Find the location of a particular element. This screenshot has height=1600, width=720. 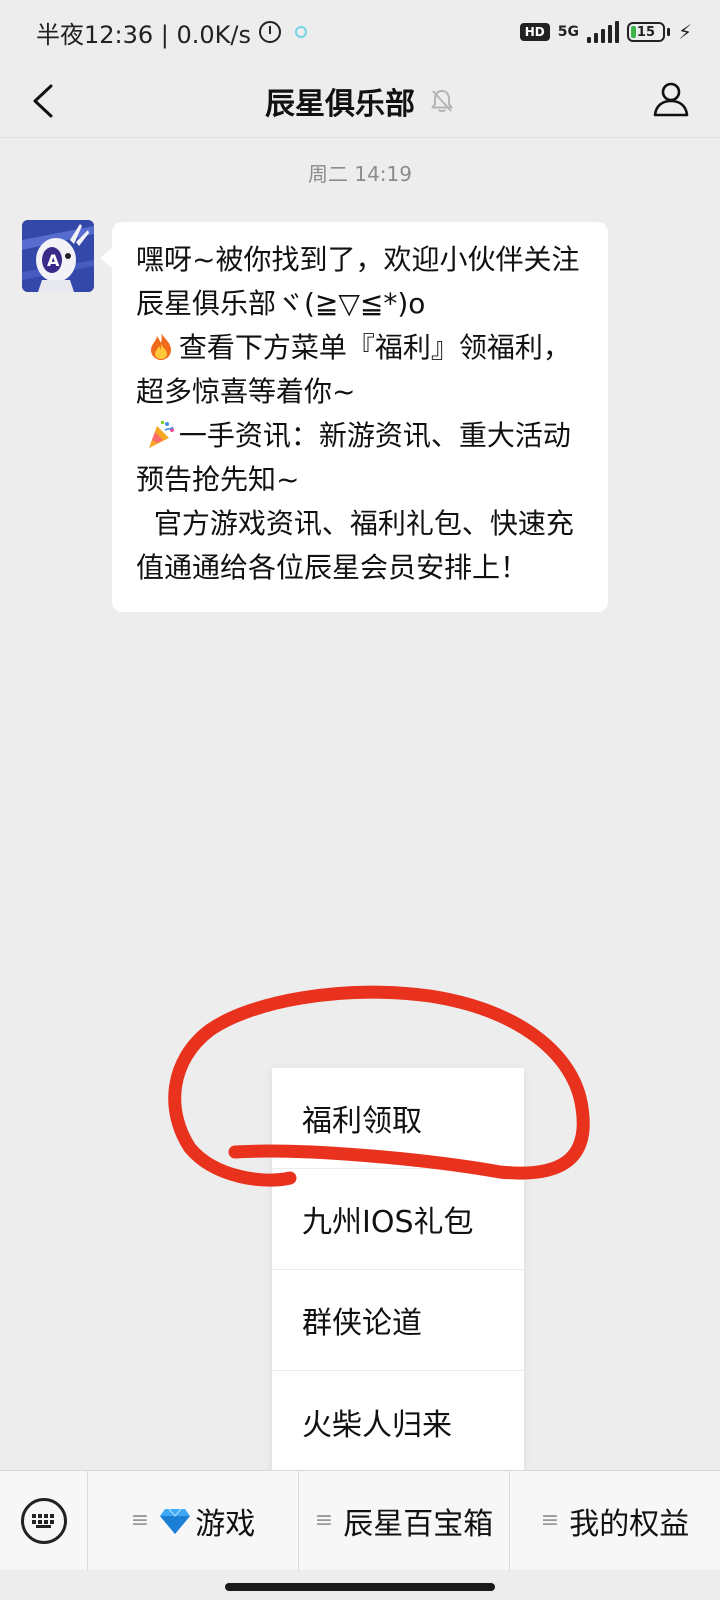

nav-bar: 辰星俱乐部 is located at coordinates (360, 101).